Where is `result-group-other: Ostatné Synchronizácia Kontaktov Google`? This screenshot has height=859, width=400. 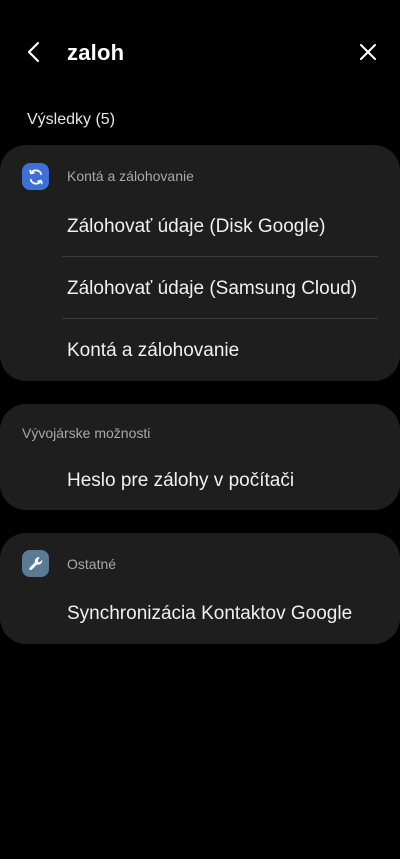 result-group-other: Ostatné Synchronizácia Kontaktov Google is located at coordinates (200, 588).